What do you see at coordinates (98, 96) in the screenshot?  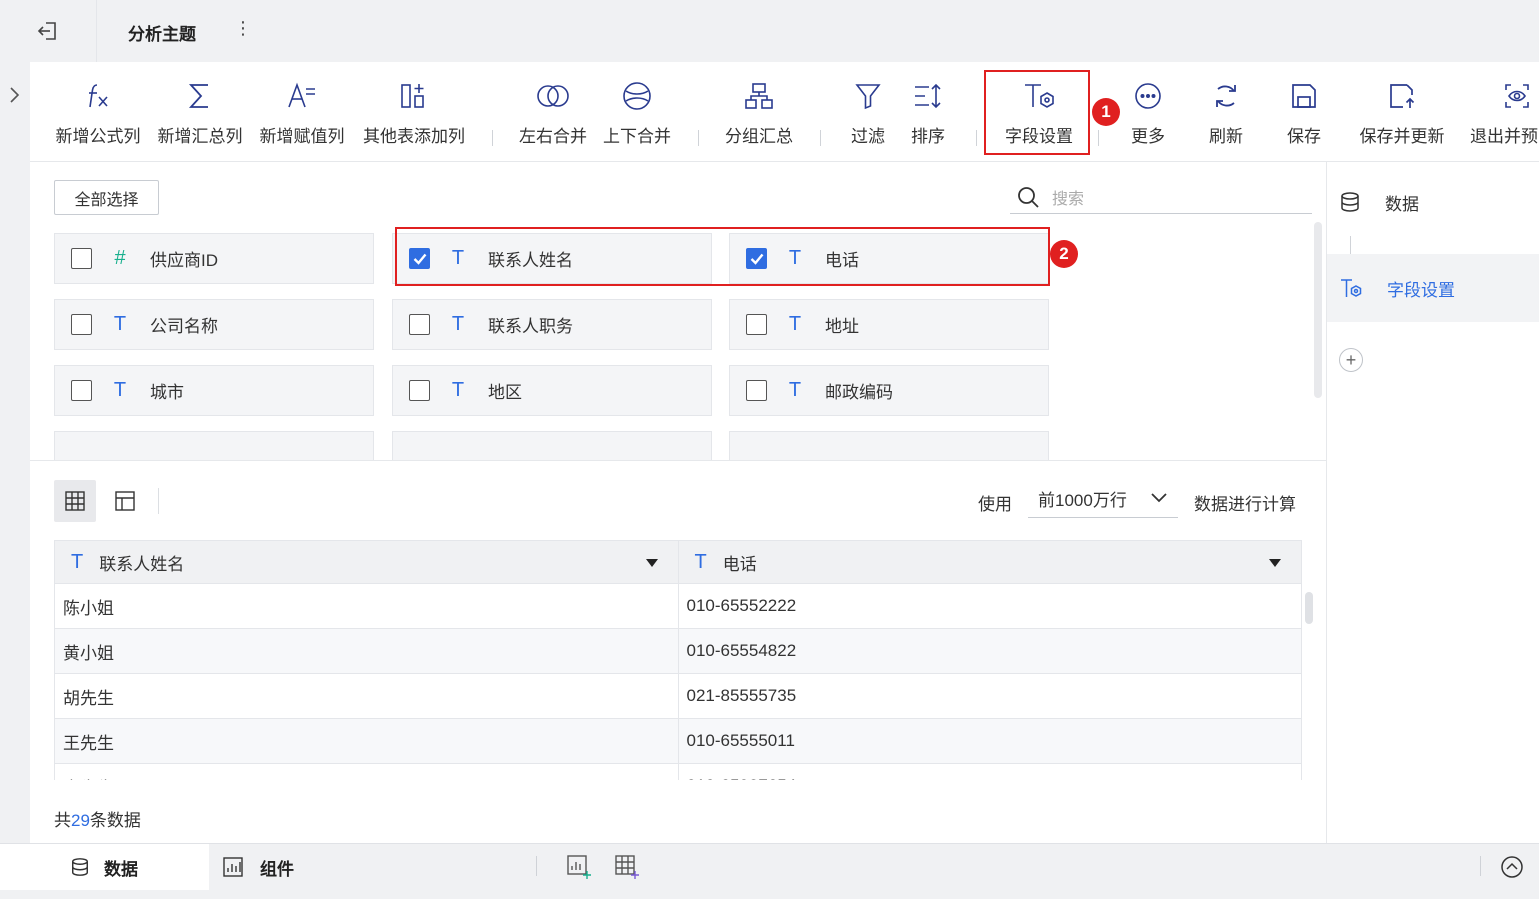 I see `formula-fx-icon` at bounding box center [98, 96].